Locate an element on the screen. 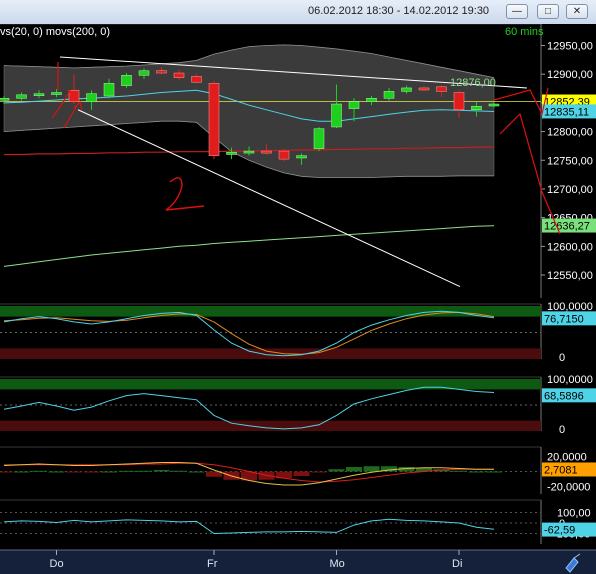 The width and height of the screenshot is (596, 574). price-tick-label: 12900,00 is located at coordinates (570, 75).